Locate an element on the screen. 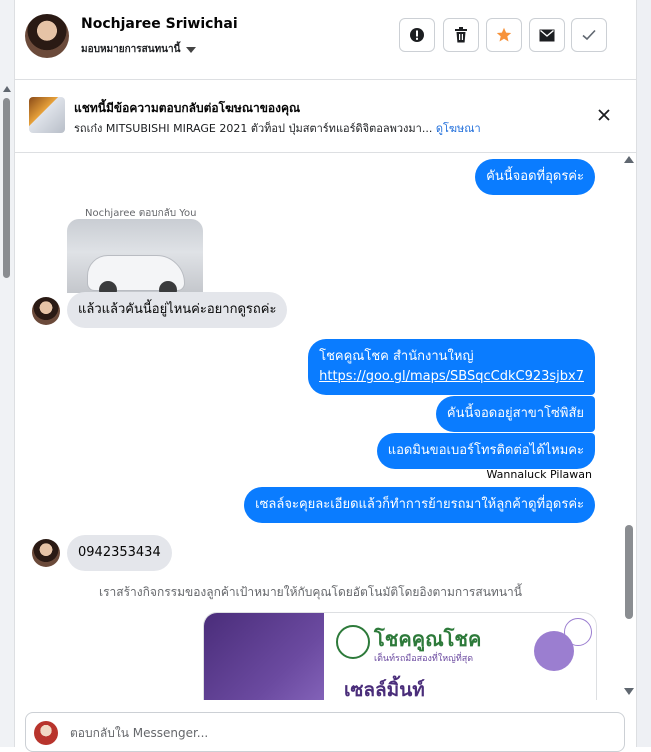 The image size is (651, 752). left-scroll-up-arrow is located at coordinates (7, 89).